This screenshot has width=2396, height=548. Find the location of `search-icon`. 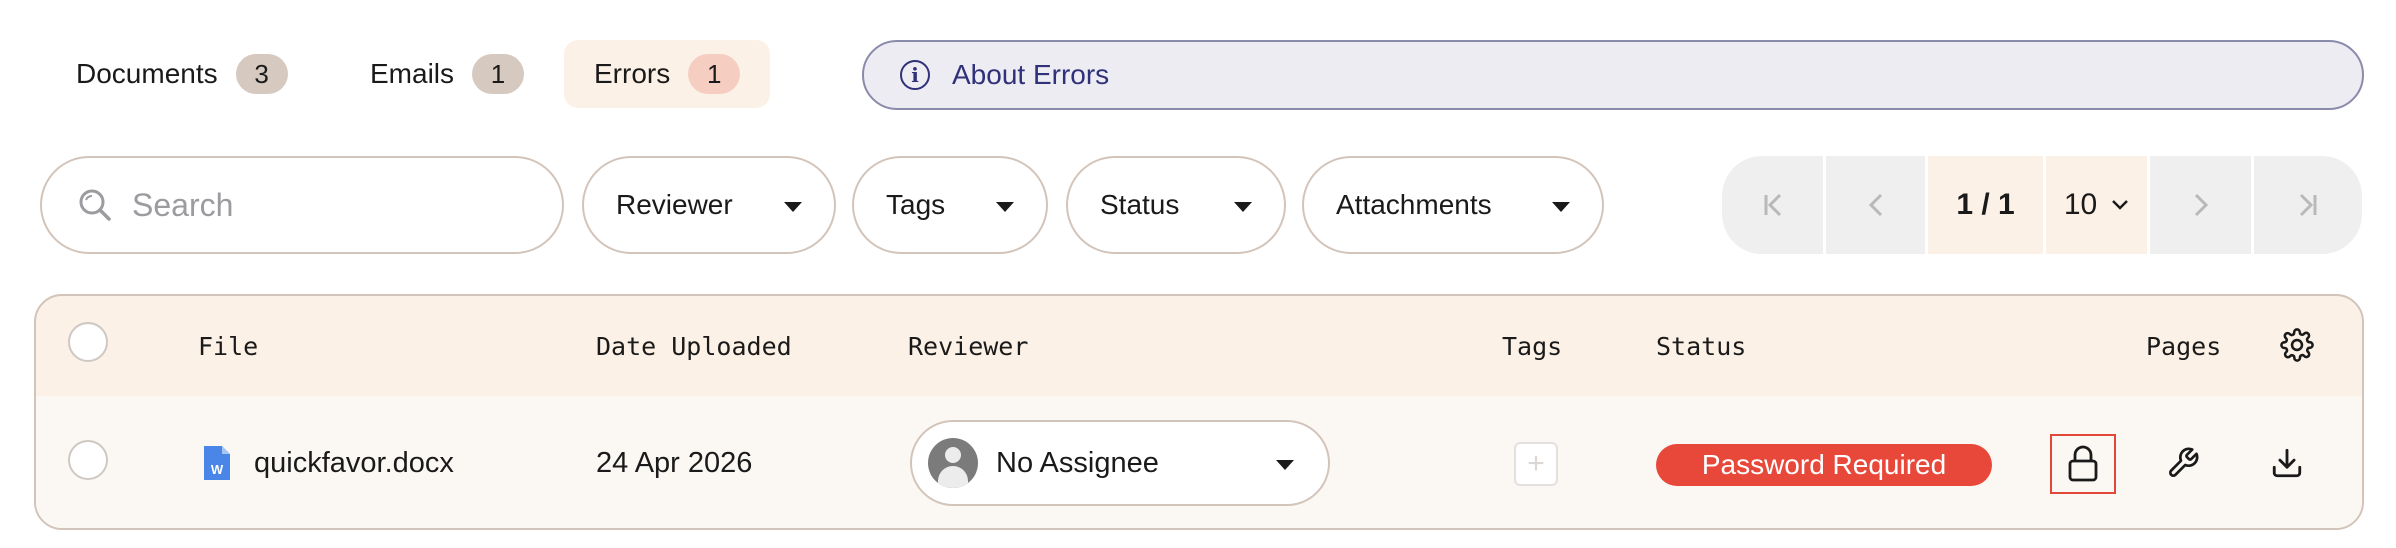

search-icon is located at coordinates (95, 205).